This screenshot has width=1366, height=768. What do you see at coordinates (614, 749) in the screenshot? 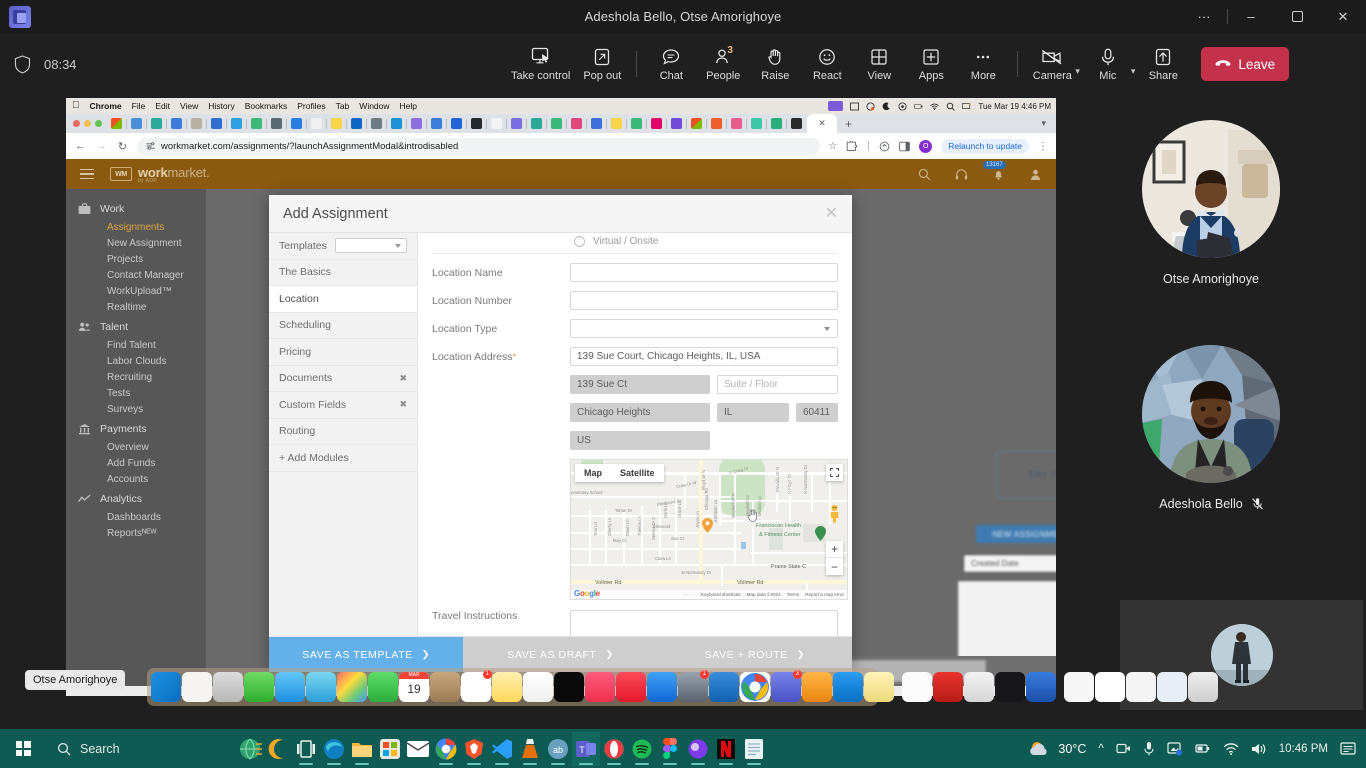
I see `taskbar-item-opera` at bounding box center [614, 749].